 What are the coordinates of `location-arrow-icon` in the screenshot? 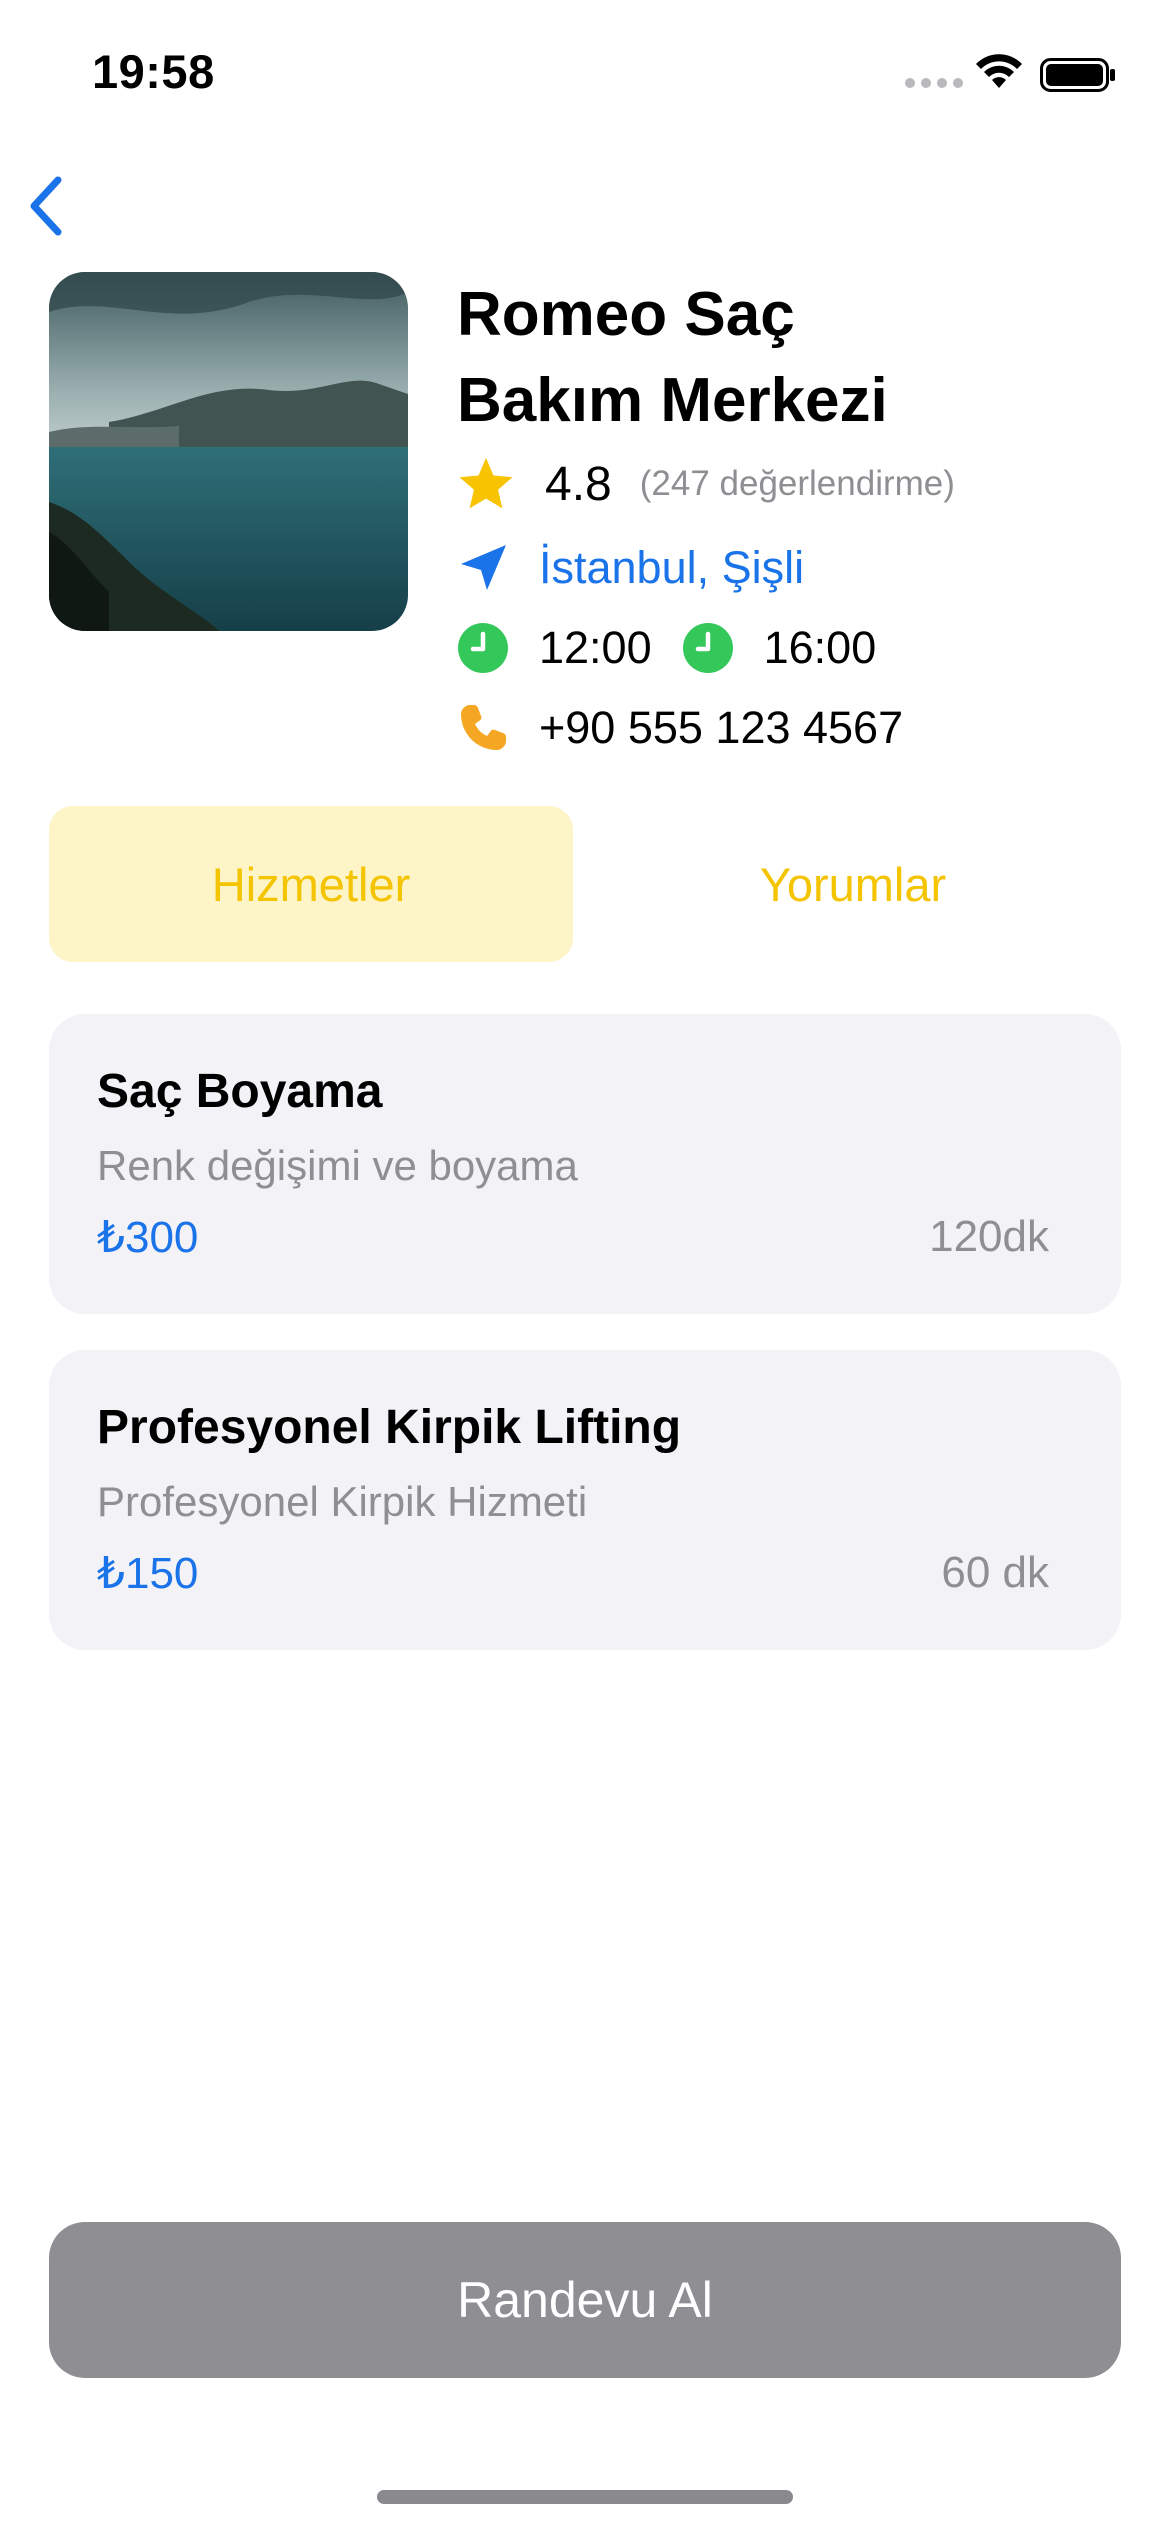 It's located at (483, 567).